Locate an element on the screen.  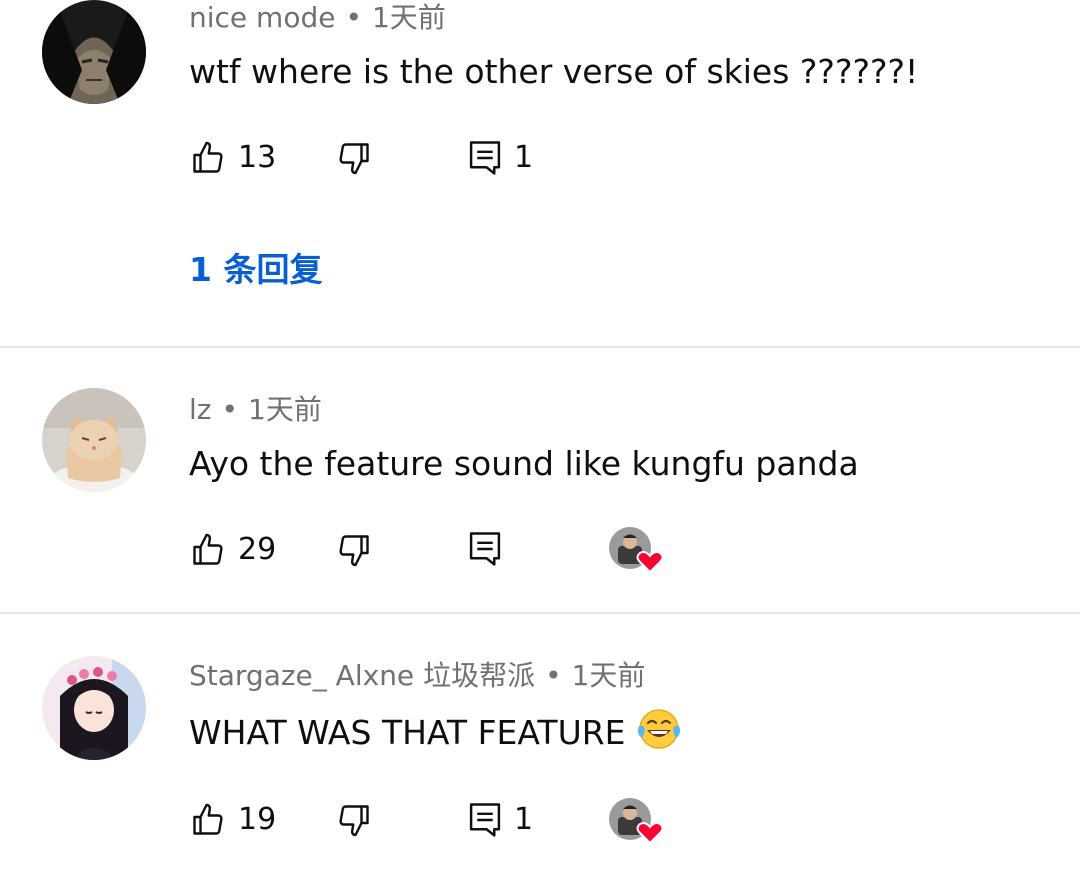
comment-text: Ayo the feature sound like kungfu panda is located at coordinates (524, 463).